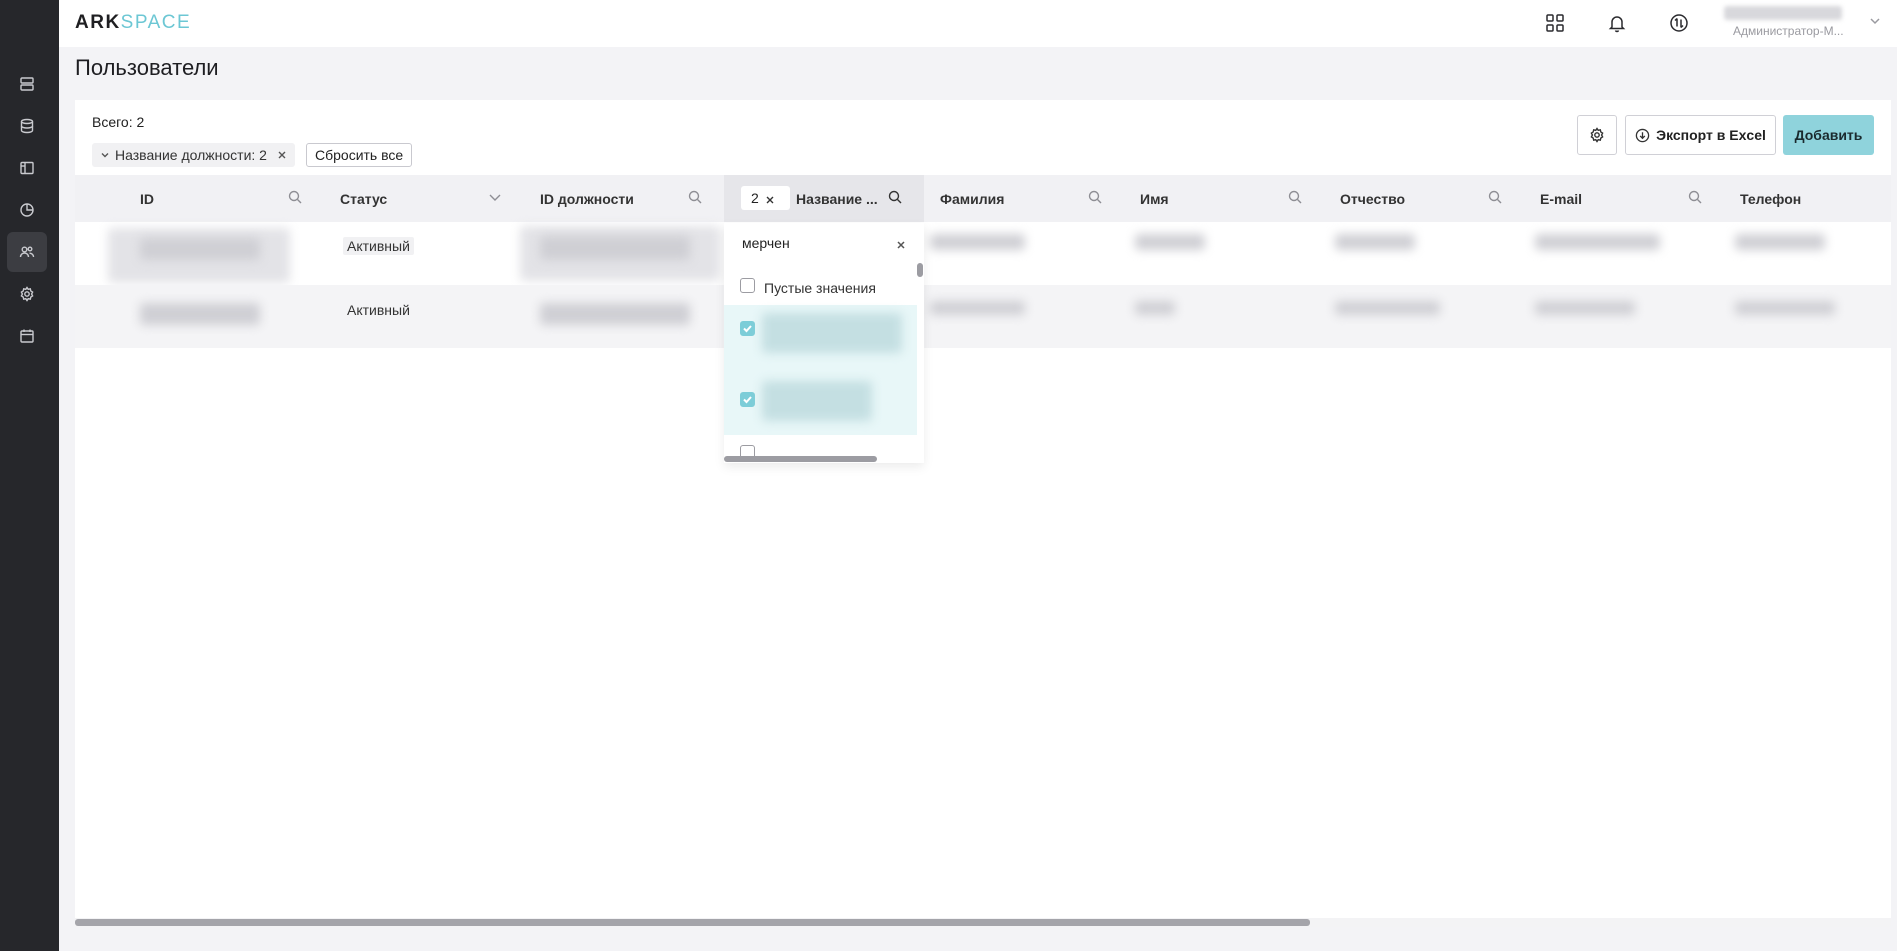  I want to click on database-icon, so click(27, 126).